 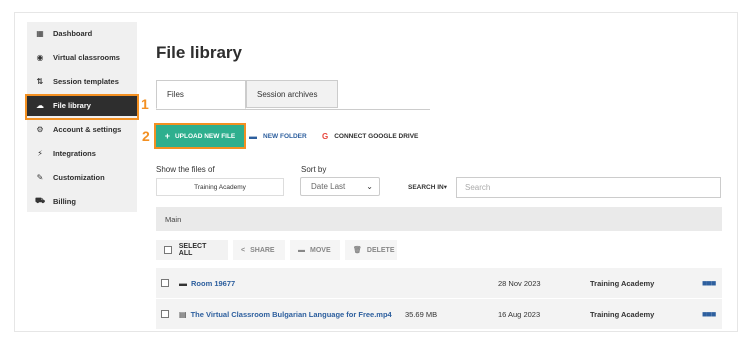 I want to click on search-input: Search, so click(x=588, y=187).